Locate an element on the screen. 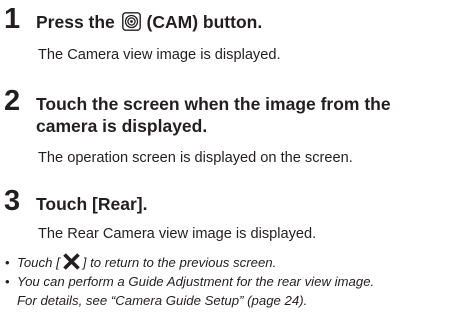 This screenshot has width=470, height=322. step-title: Press the (CAM) button. is located at coordinates (149, 22).